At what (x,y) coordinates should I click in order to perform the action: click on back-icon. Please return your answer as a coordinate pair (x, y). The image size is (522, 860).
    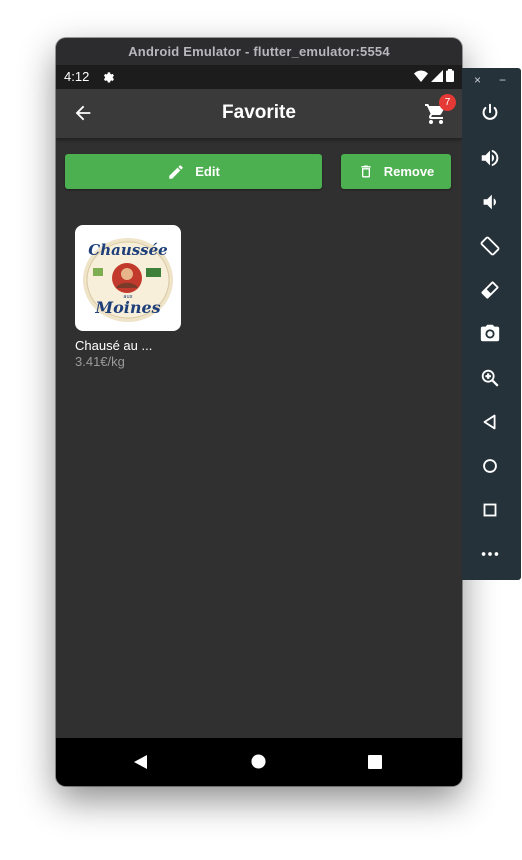
    Looking at the image, I should click on (490, 422).